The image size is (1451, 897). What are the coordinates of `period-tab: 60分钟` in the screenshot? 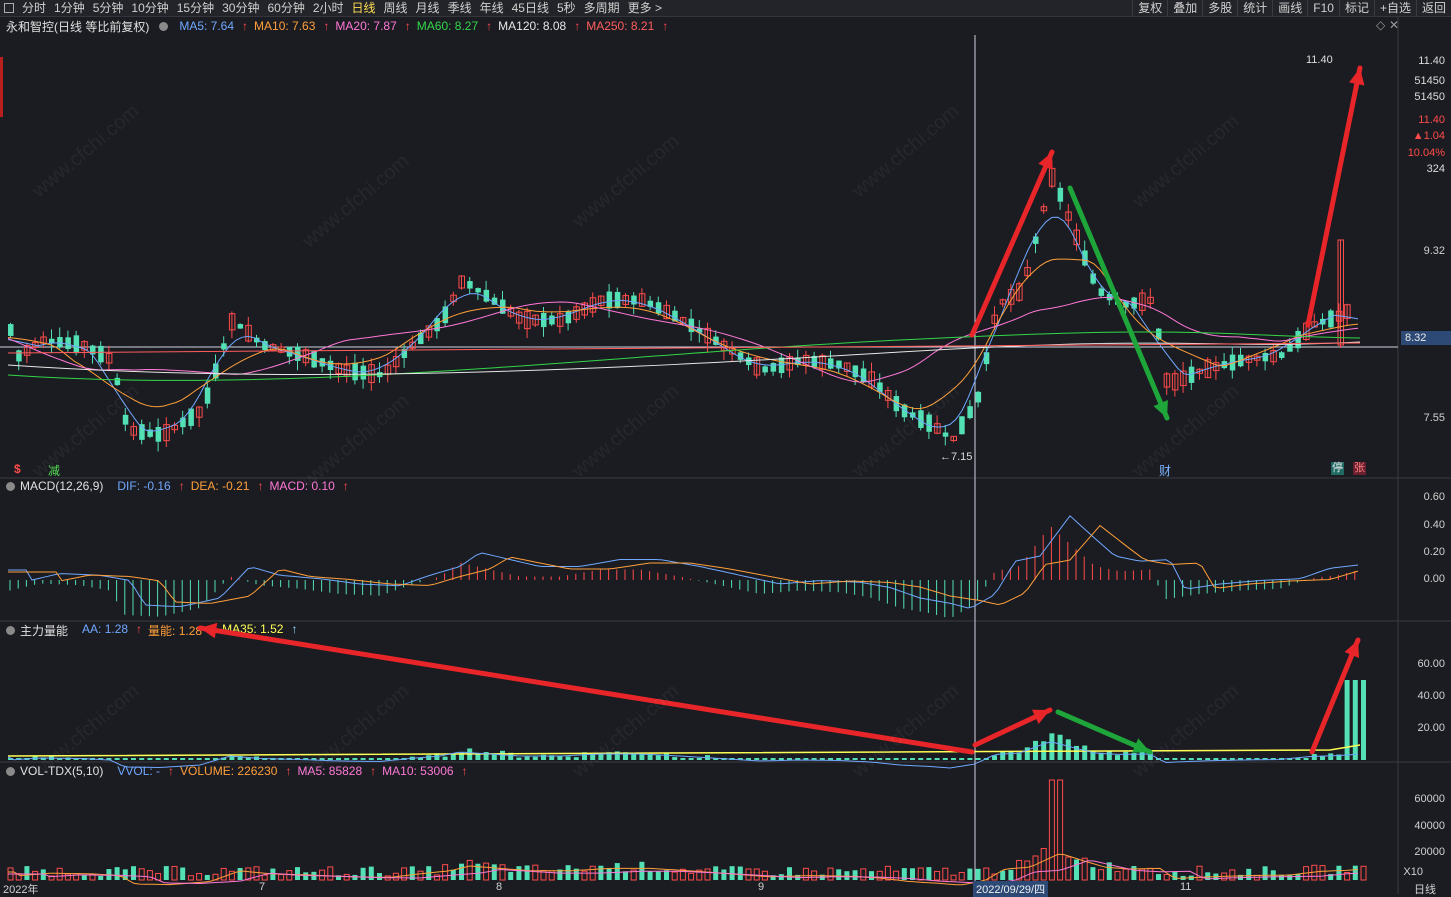 It's located at (285, 8).